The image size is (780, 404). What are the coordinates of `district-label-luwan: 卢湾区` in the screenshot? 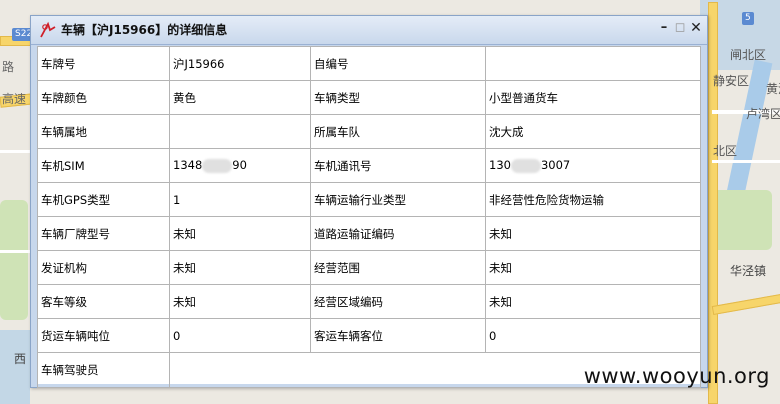 It's located at (763, 114).